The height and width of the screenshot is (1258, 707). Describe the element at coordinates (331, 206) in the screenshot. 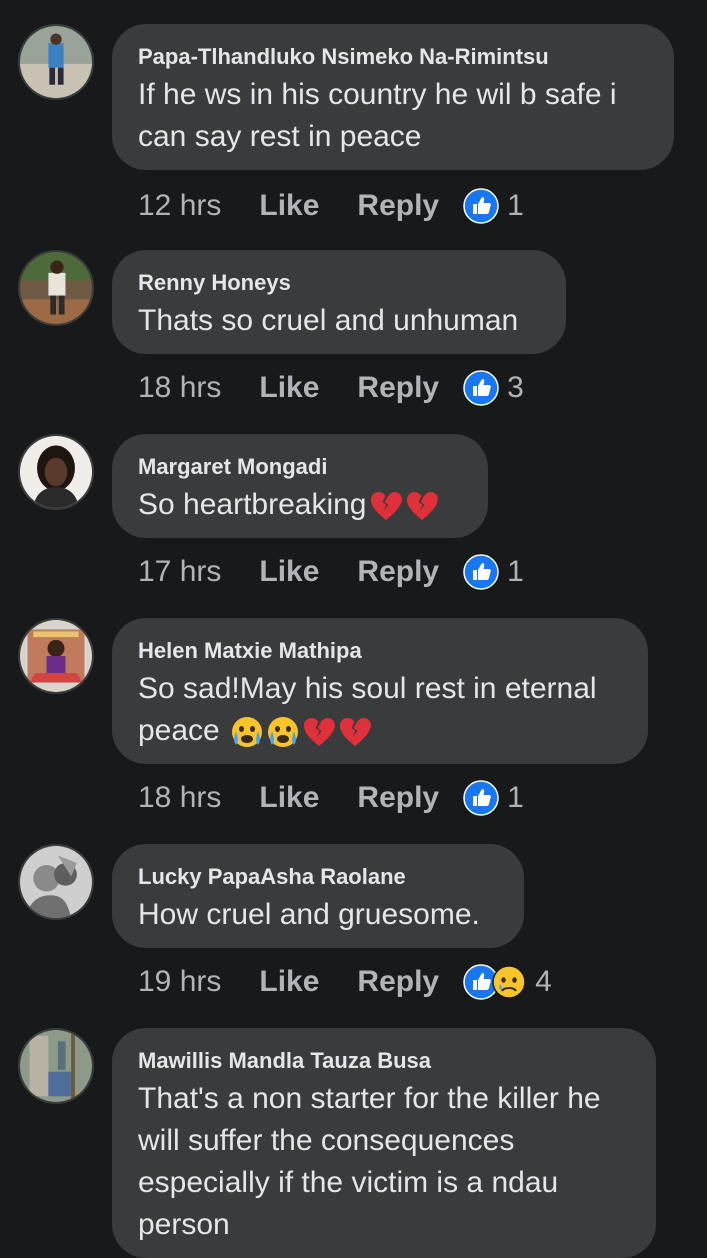

I see `comment-actions: 12 hrs Like Reply 1` at that location.